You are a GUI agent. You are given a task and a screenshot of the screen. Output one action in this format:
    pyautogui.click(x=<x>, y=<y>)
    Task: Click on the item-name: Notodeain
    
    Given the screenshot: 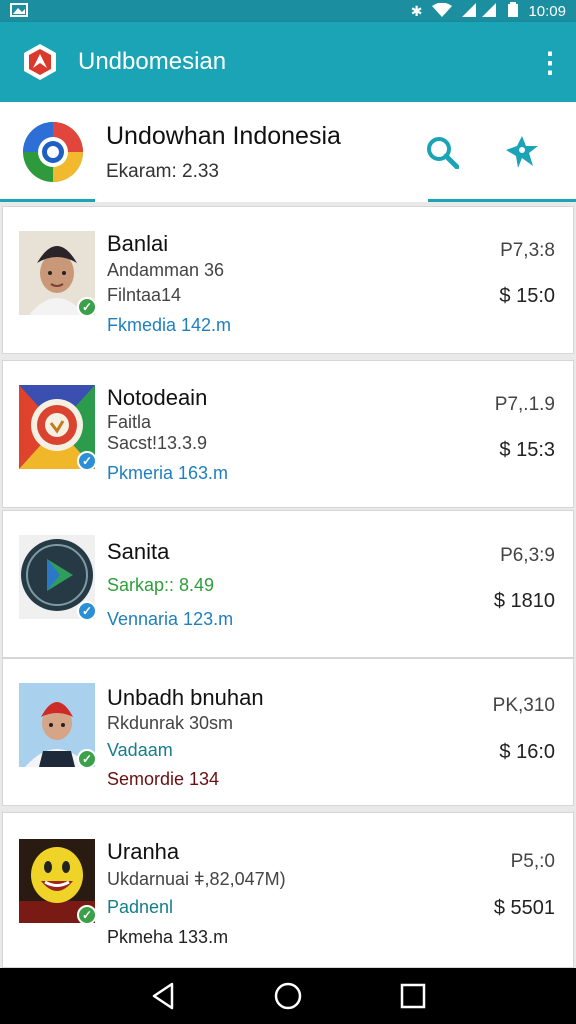 What is the action you would take?
    pyautogui.click(x=157, y=397)
    